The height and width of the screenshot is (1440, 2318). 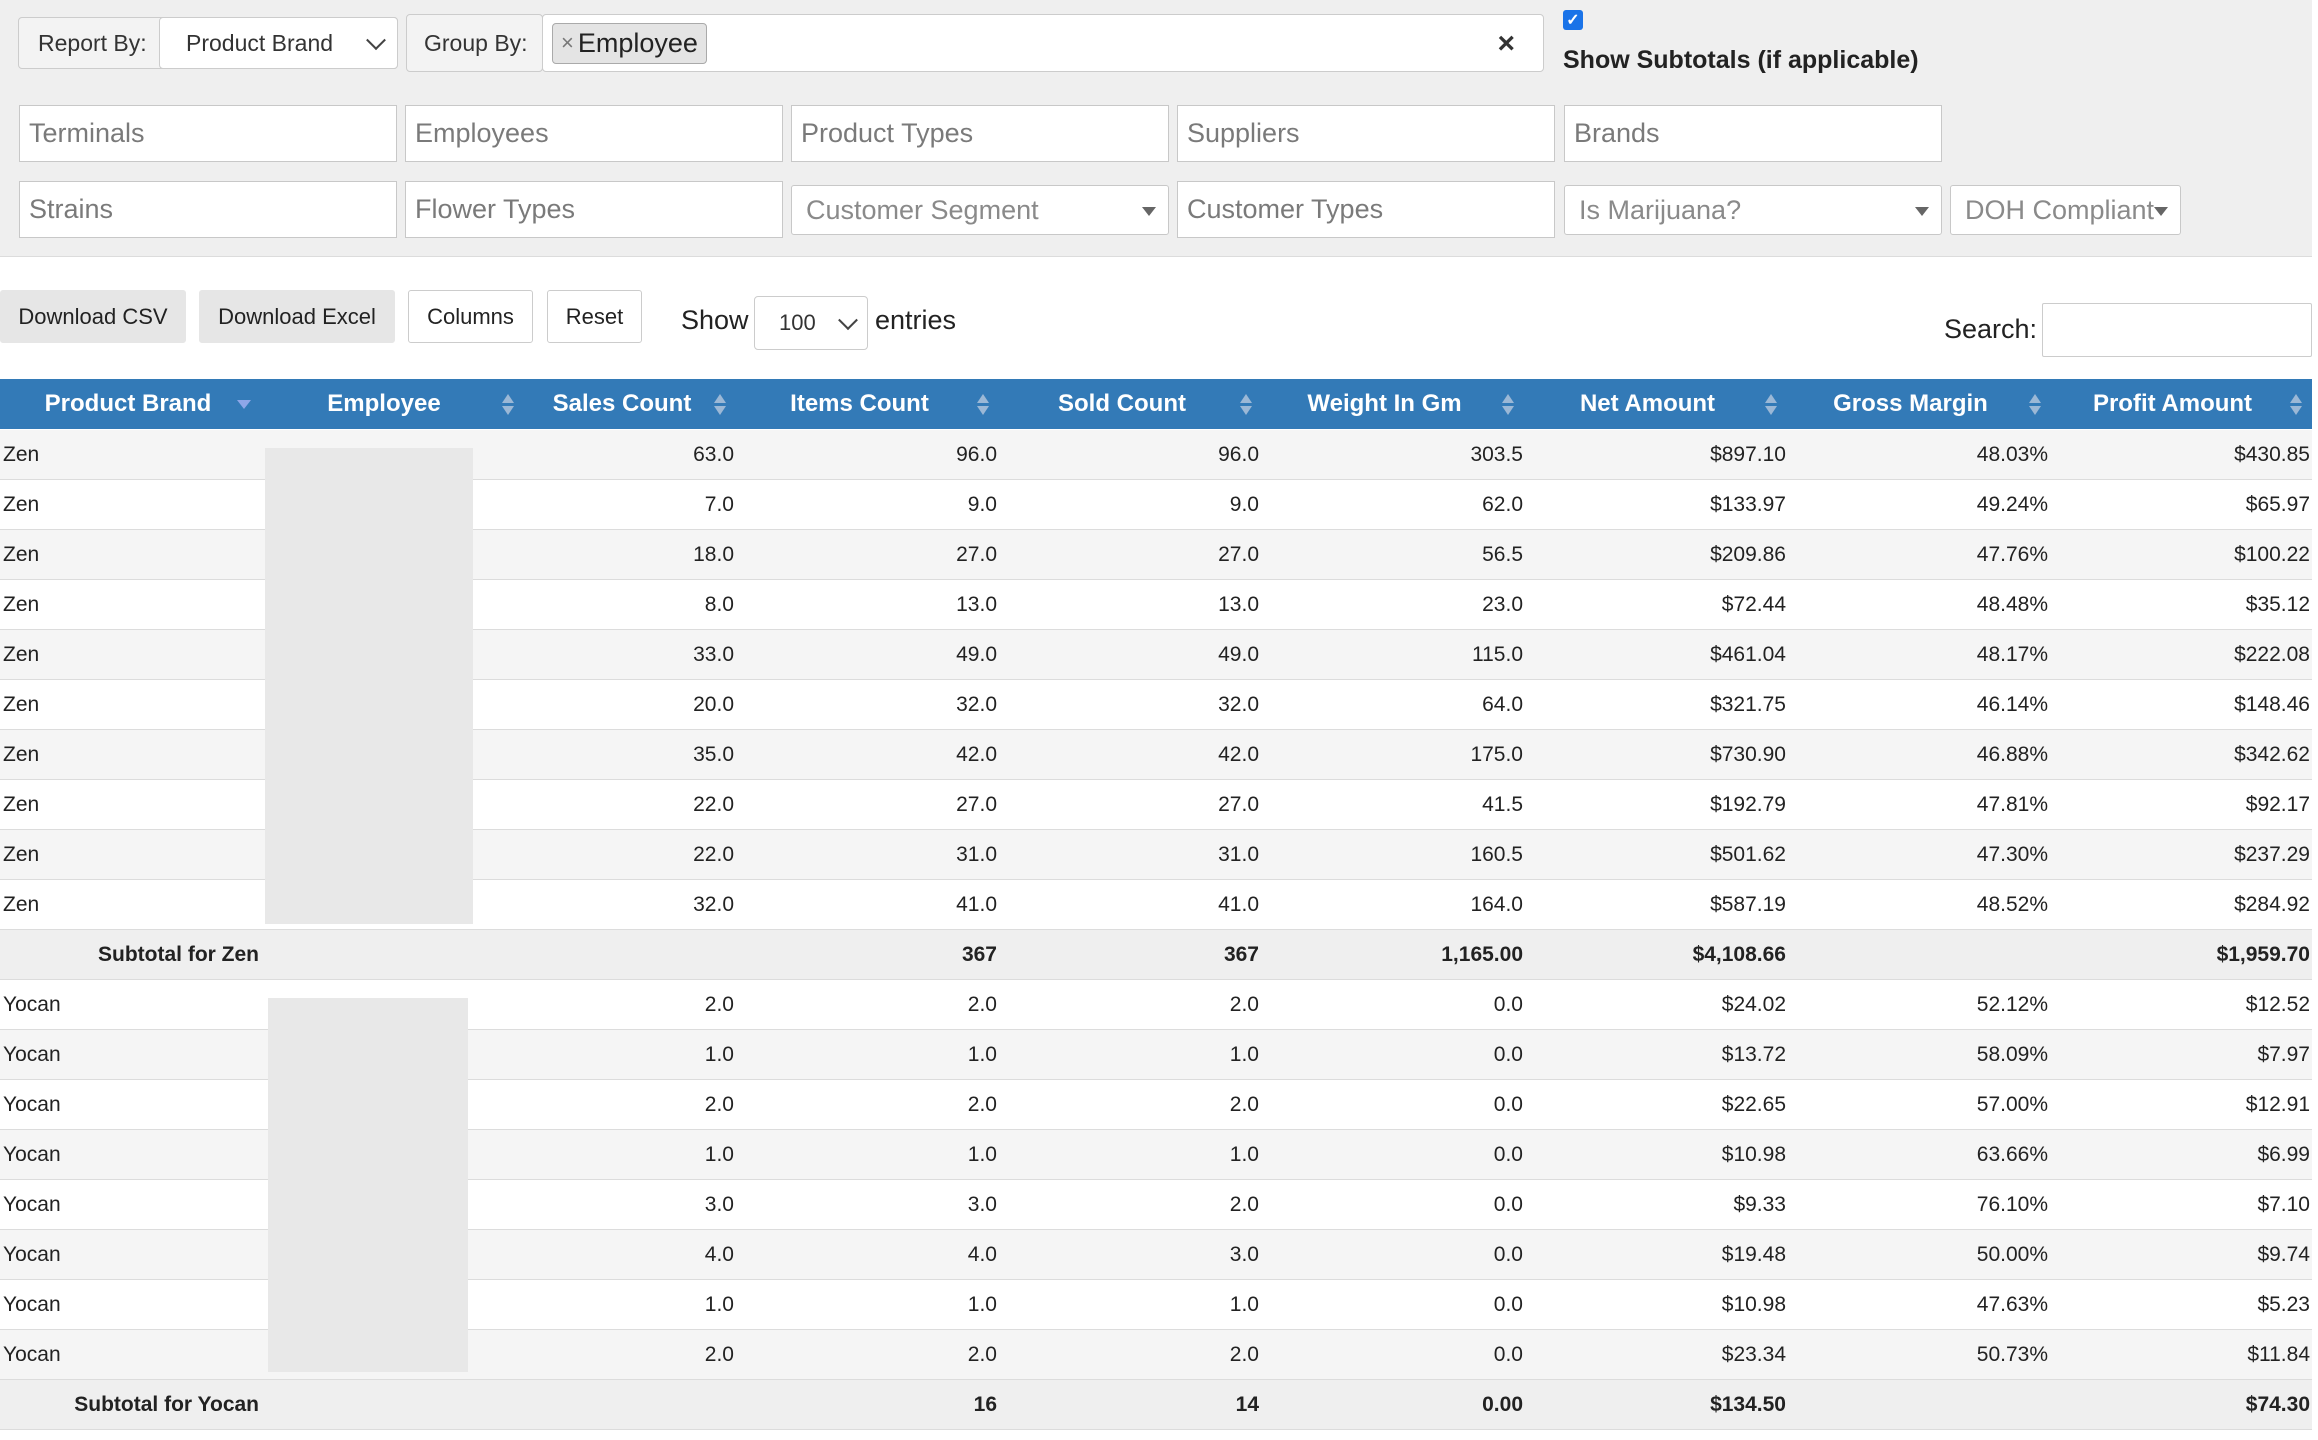 What do you see at coordinates (1506, 44) in the screenshot?
I see `clear-icon: ×` at bounding box center [1506, 44].